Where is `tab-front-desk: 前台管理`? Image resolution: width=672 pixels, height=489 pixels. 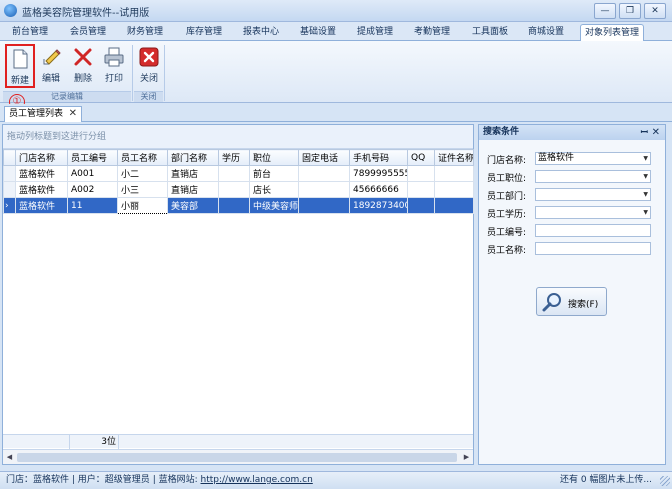
tab-front-desk: 前台管理 is located at coordinates (30, 32).